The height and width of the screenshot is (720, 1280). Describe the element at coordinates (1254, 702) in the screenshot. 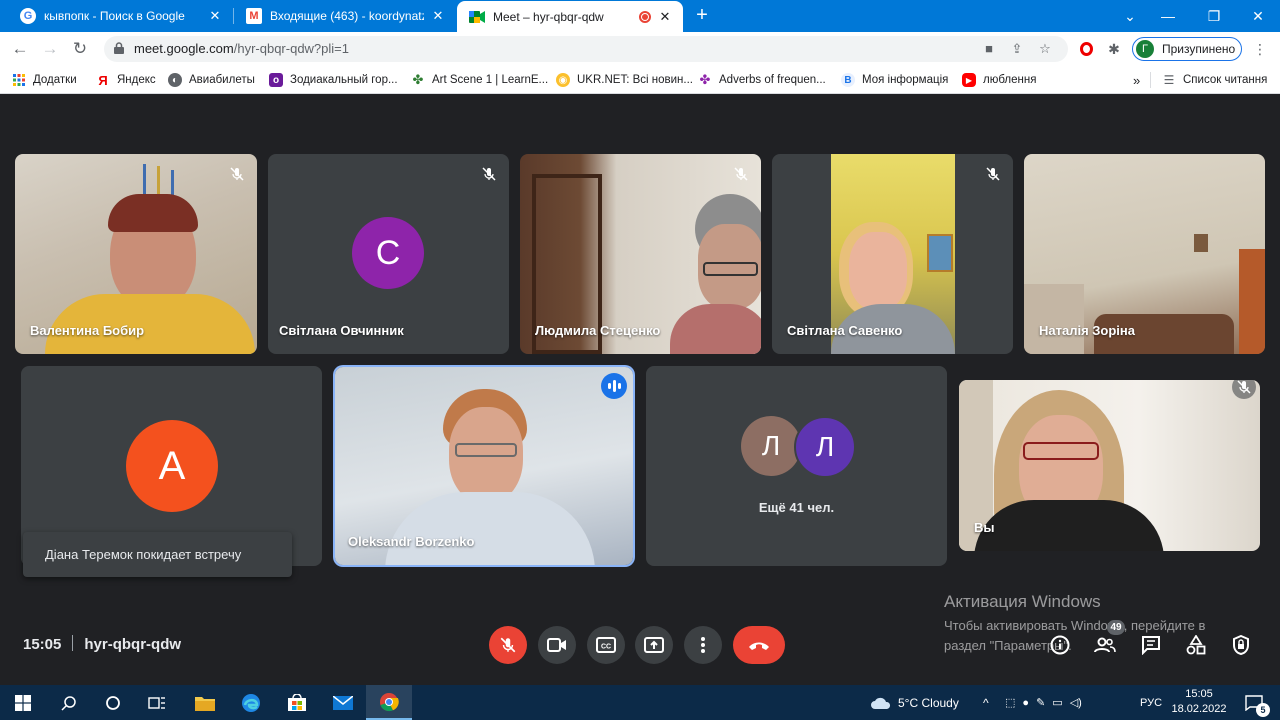

I see `notifications-icon: 5` at that location.